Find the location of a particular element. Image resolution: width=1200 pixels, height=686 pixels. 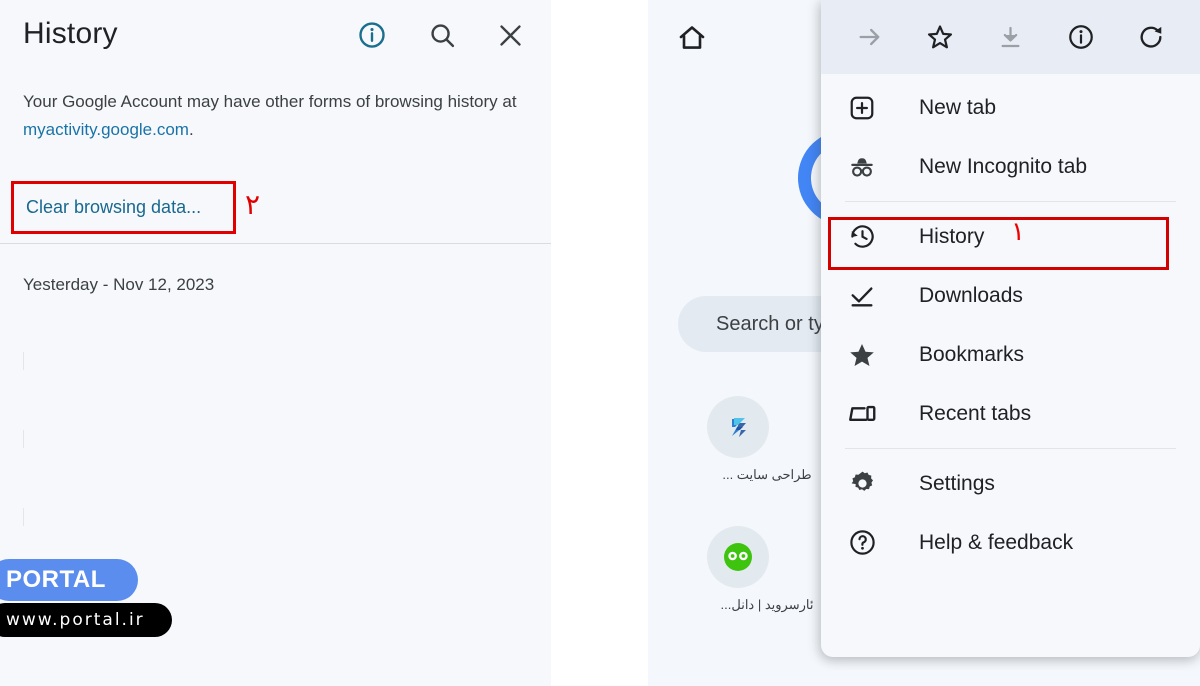

menu-item-label: History is located at coordinates (952, 236).